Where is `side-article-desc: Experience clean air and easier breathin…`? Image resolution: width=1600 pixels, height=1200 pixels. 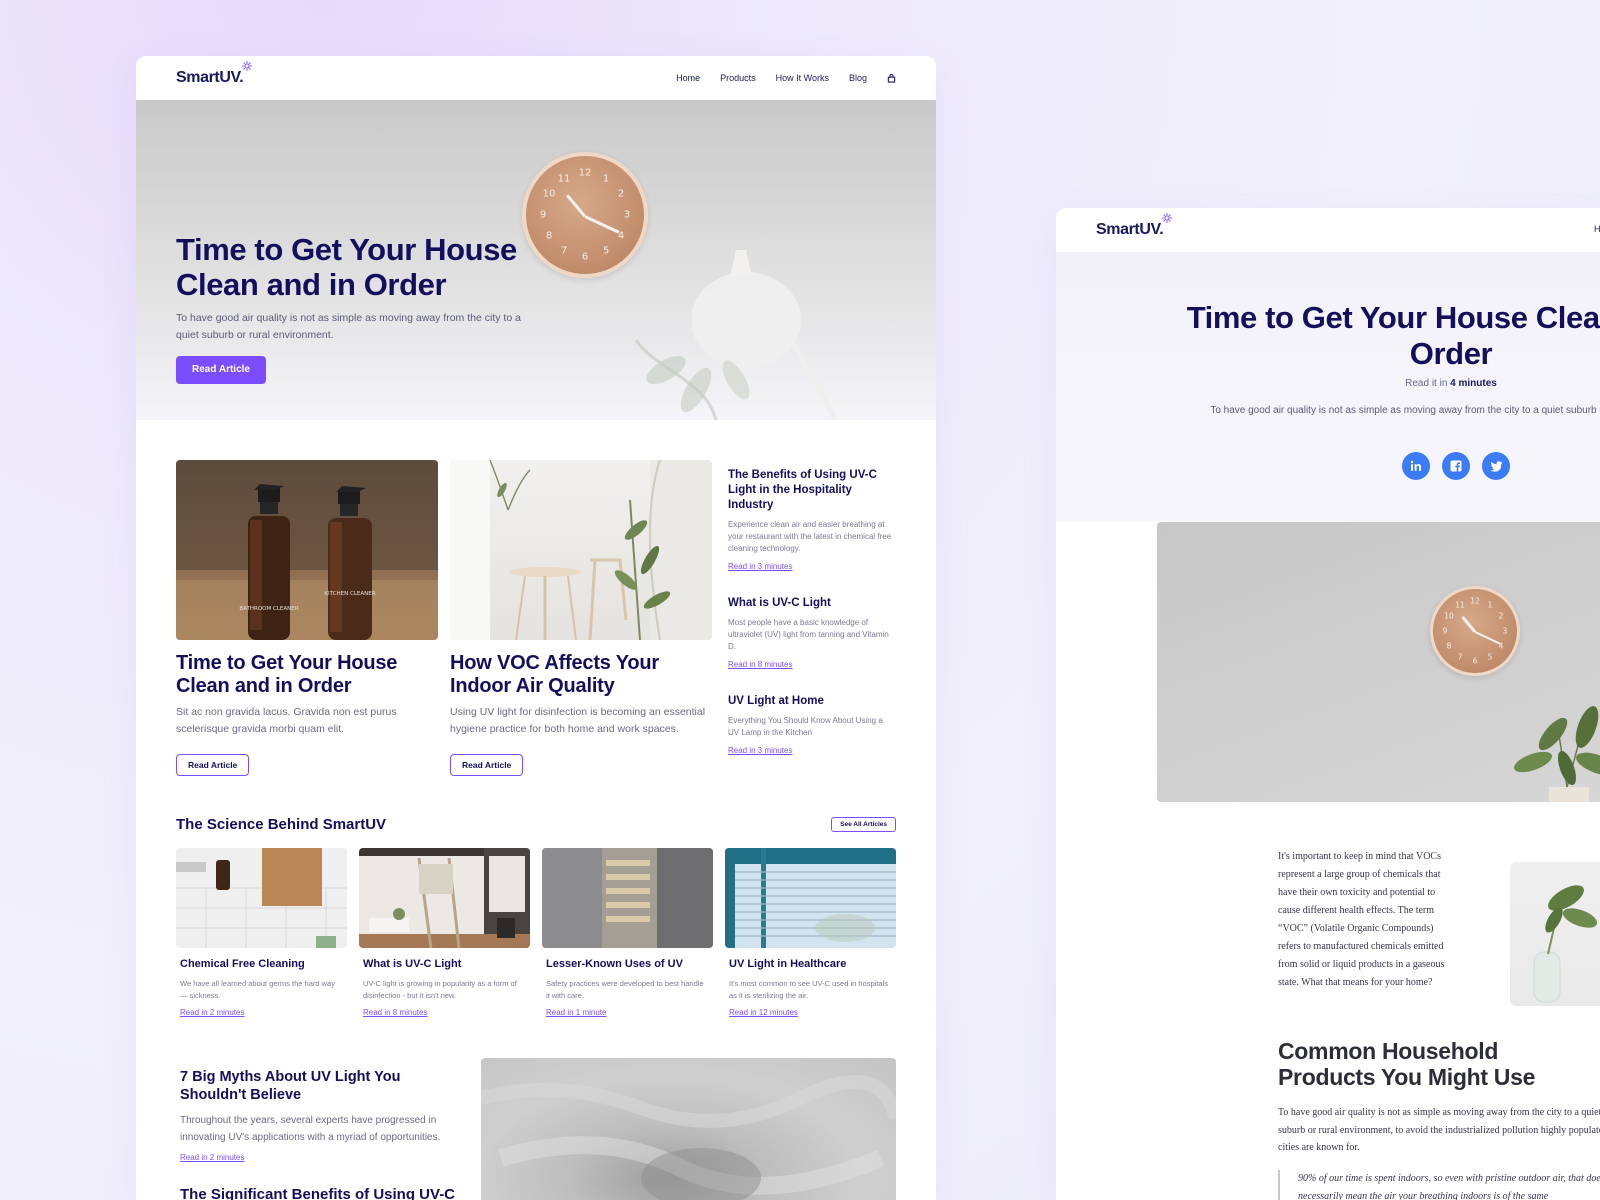 side-article-desc: Experience clean air and easier breathin… is located at coordinates (810, 536).